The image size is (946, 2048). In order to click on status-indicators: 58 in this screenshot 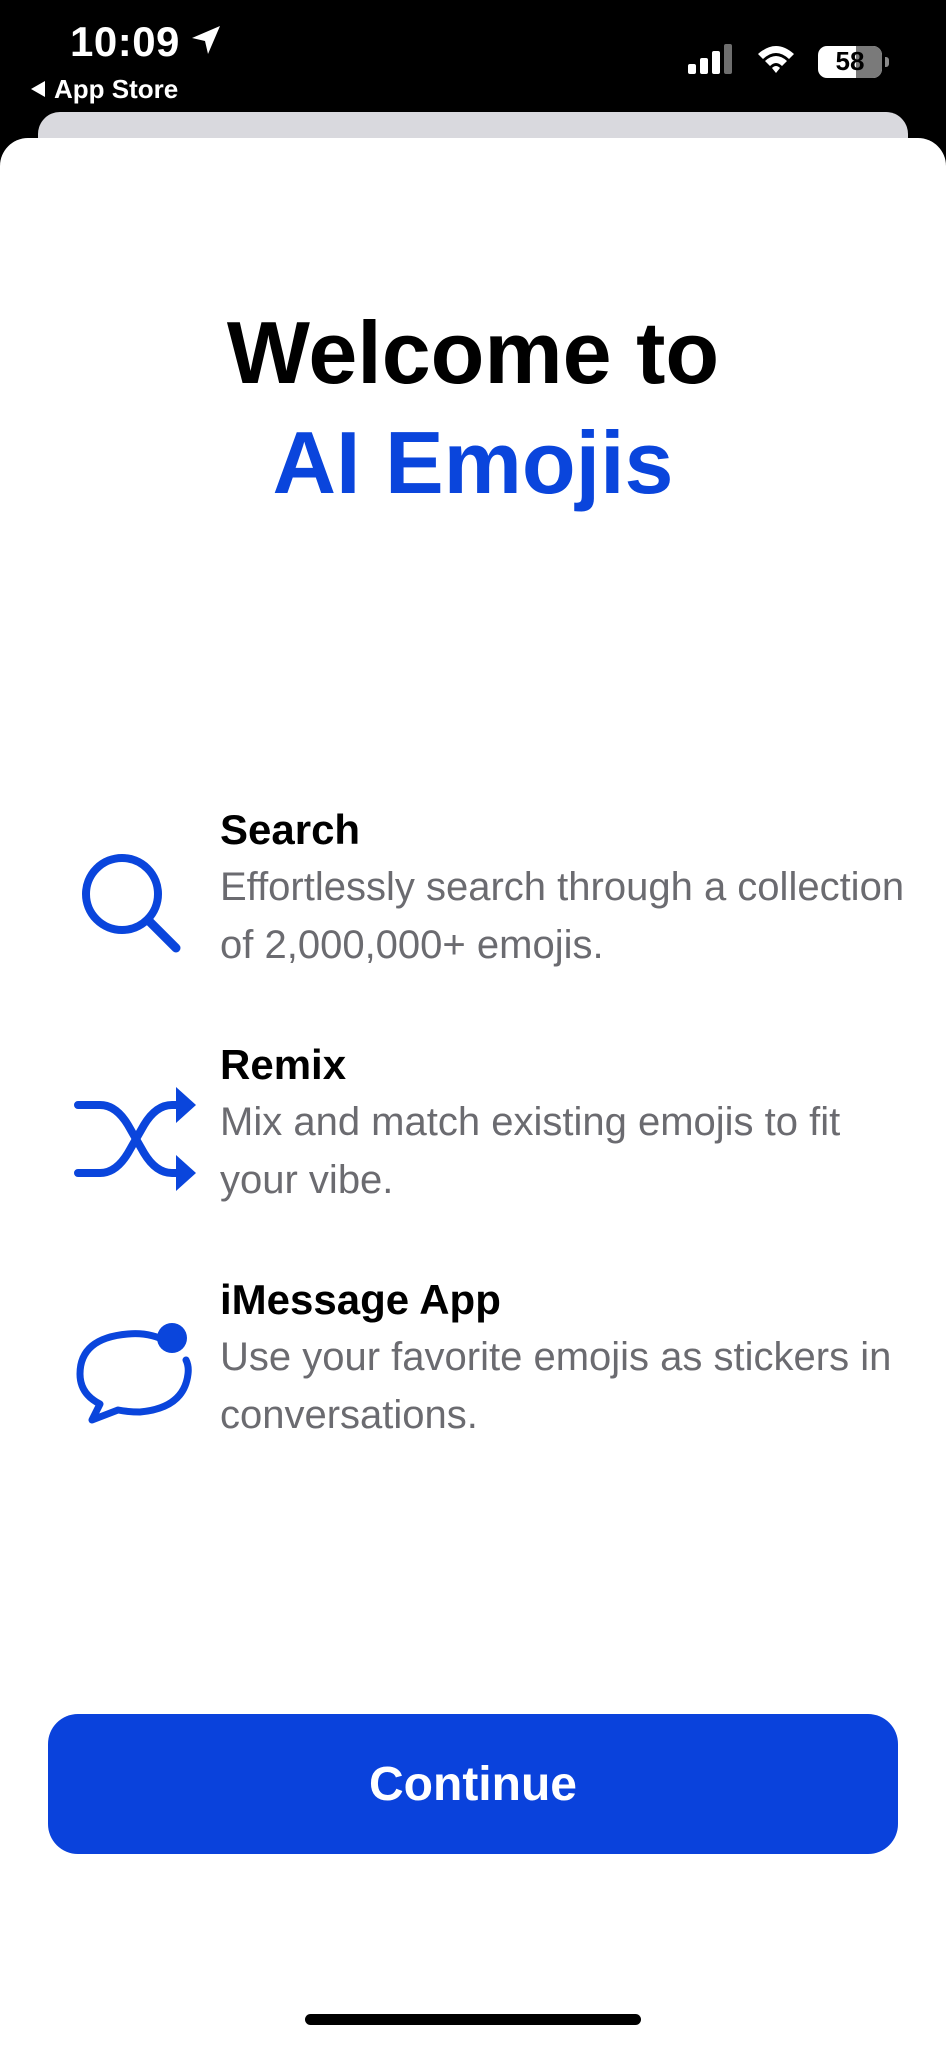, I will do `click(788, 61)`.